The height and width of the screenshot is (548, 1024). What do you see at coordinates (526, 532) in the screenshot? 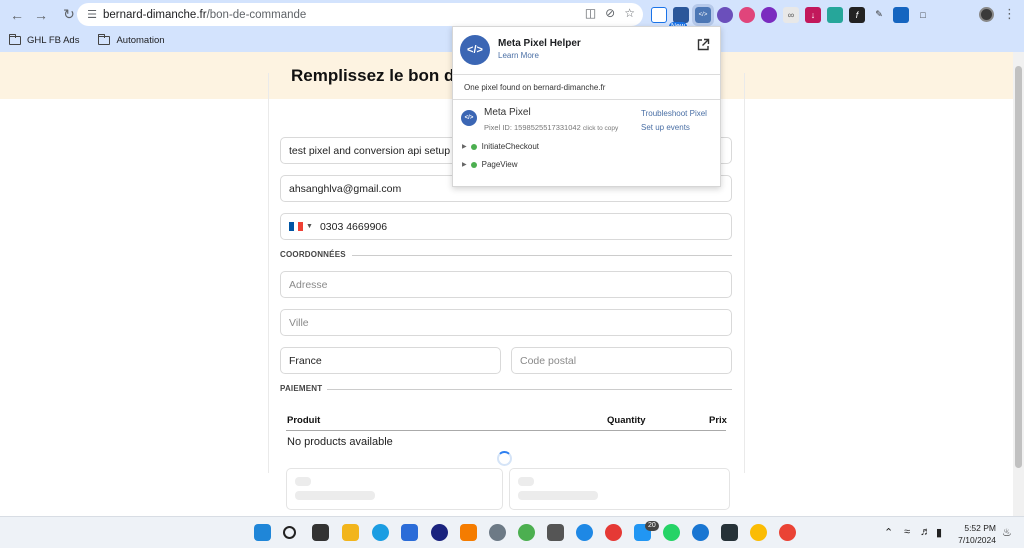
I see `android-studio-icon` at bounding box center [526, 532].